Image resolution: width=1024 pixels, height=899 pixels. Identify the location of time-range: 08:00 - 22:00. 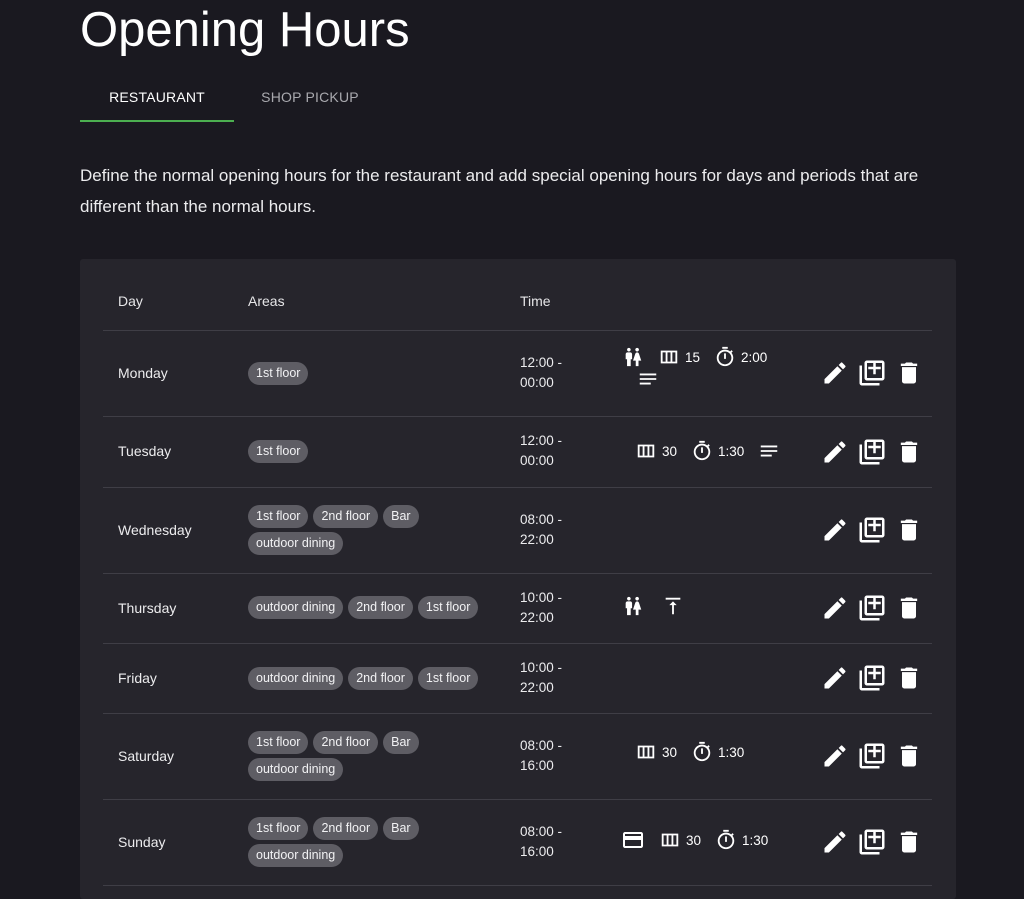
(541, 530).